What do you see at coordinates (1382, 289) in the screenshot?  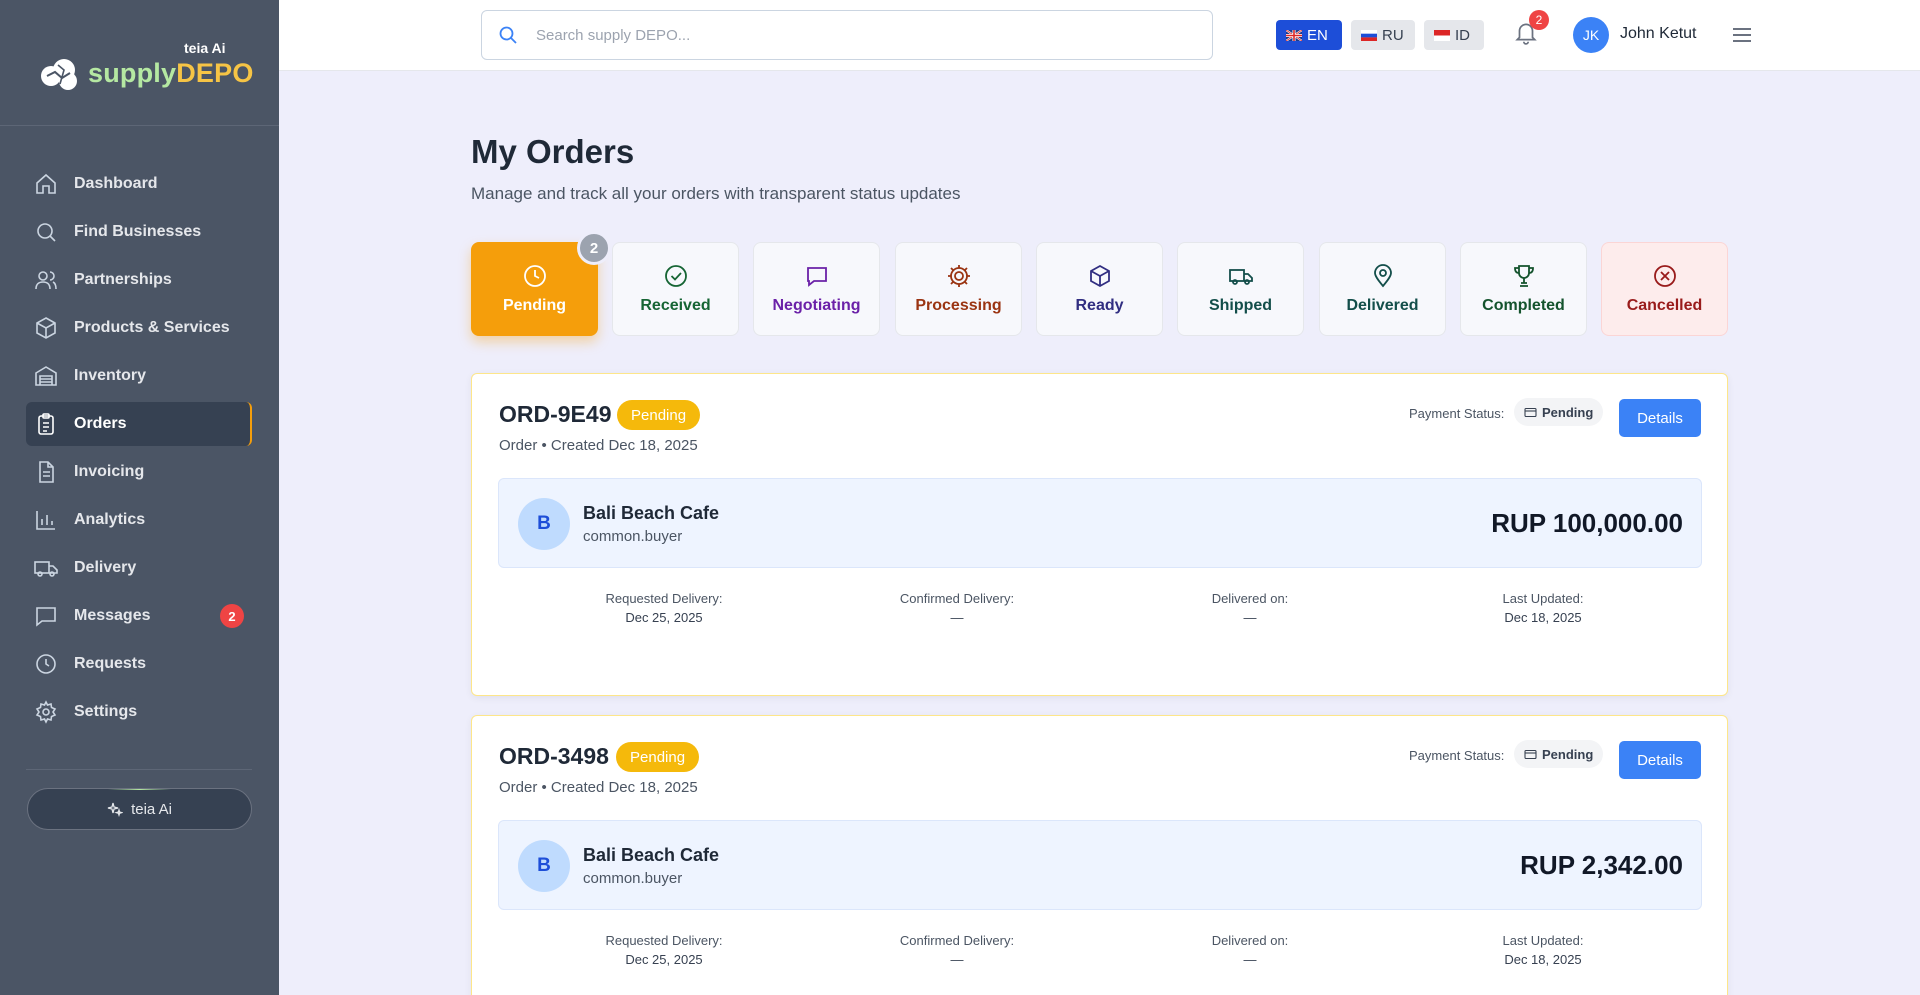 I see `tab-delivered: Delivered` at bounding box center [1382, 289].